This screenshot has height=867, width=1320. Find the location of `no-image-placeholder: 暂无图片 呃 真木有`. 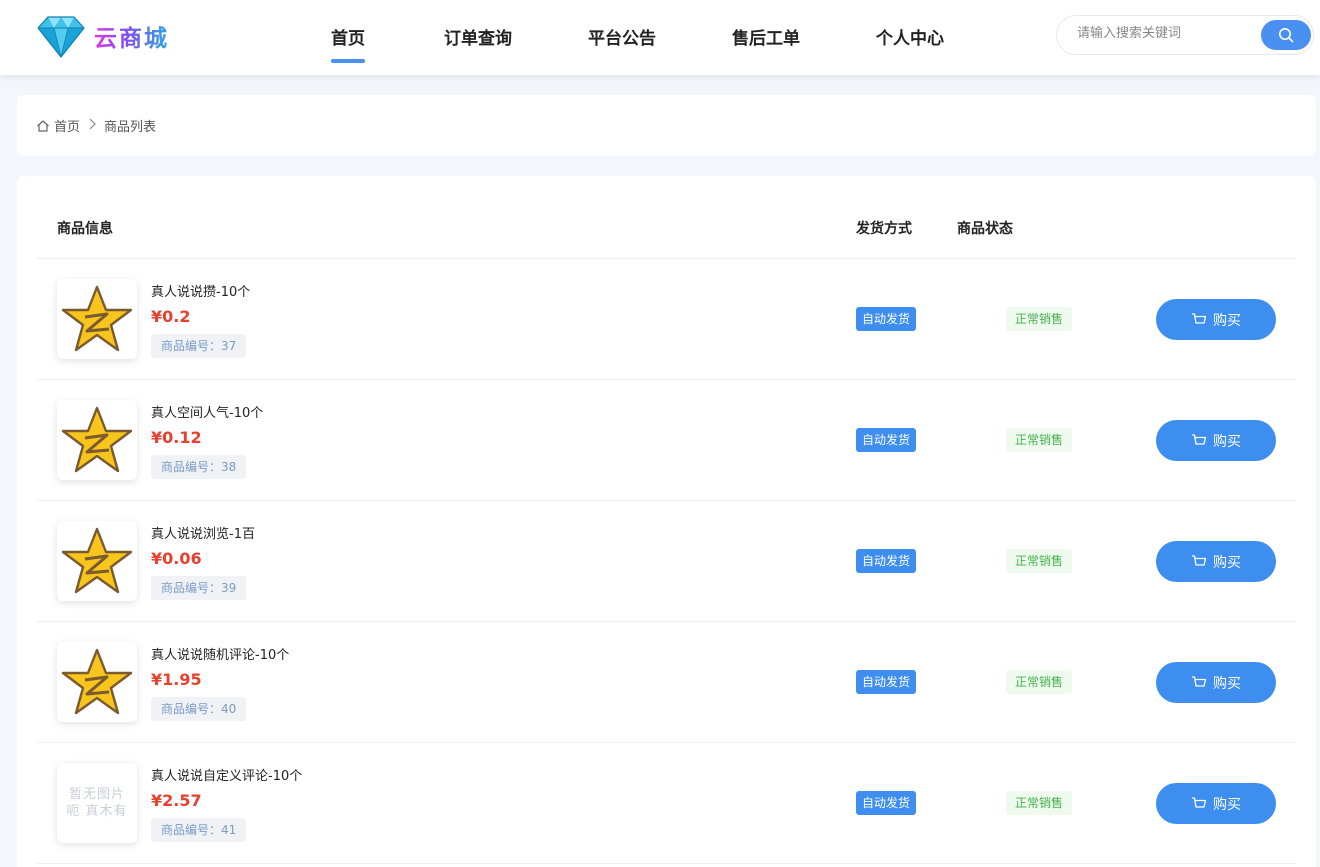

no-image-placeholder: 暂无图片 呃 真木有 is located at coordinates (96, 803).